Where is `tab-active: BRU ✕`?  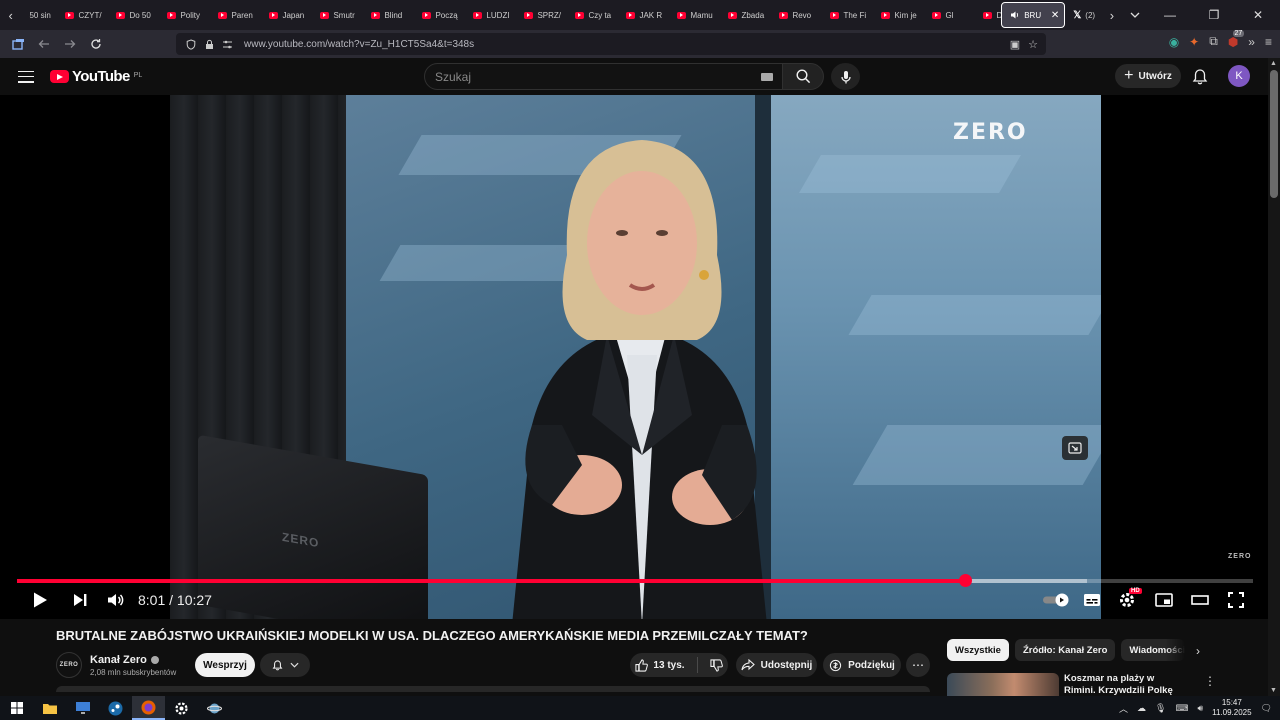
tab-active: BRU ✕ is located at coordinates (1033, 15).